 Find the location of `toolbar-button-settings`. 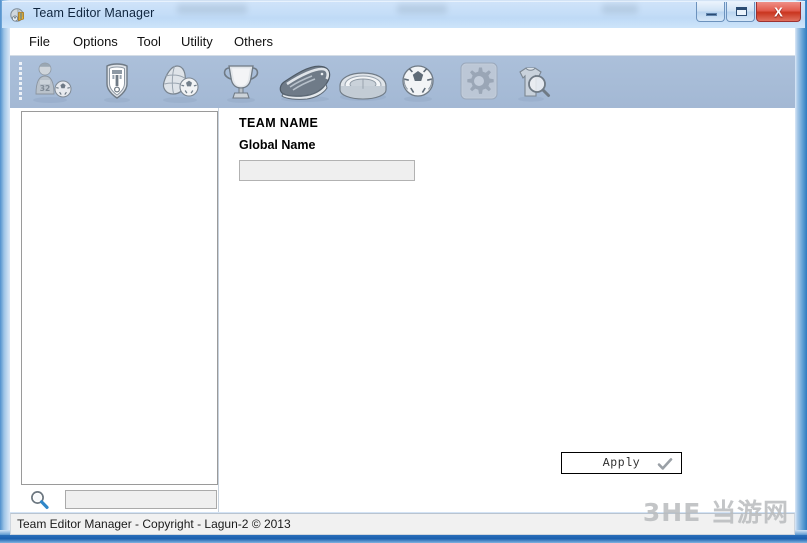

toolbar-button-settings is located at coordinates (479, 82).